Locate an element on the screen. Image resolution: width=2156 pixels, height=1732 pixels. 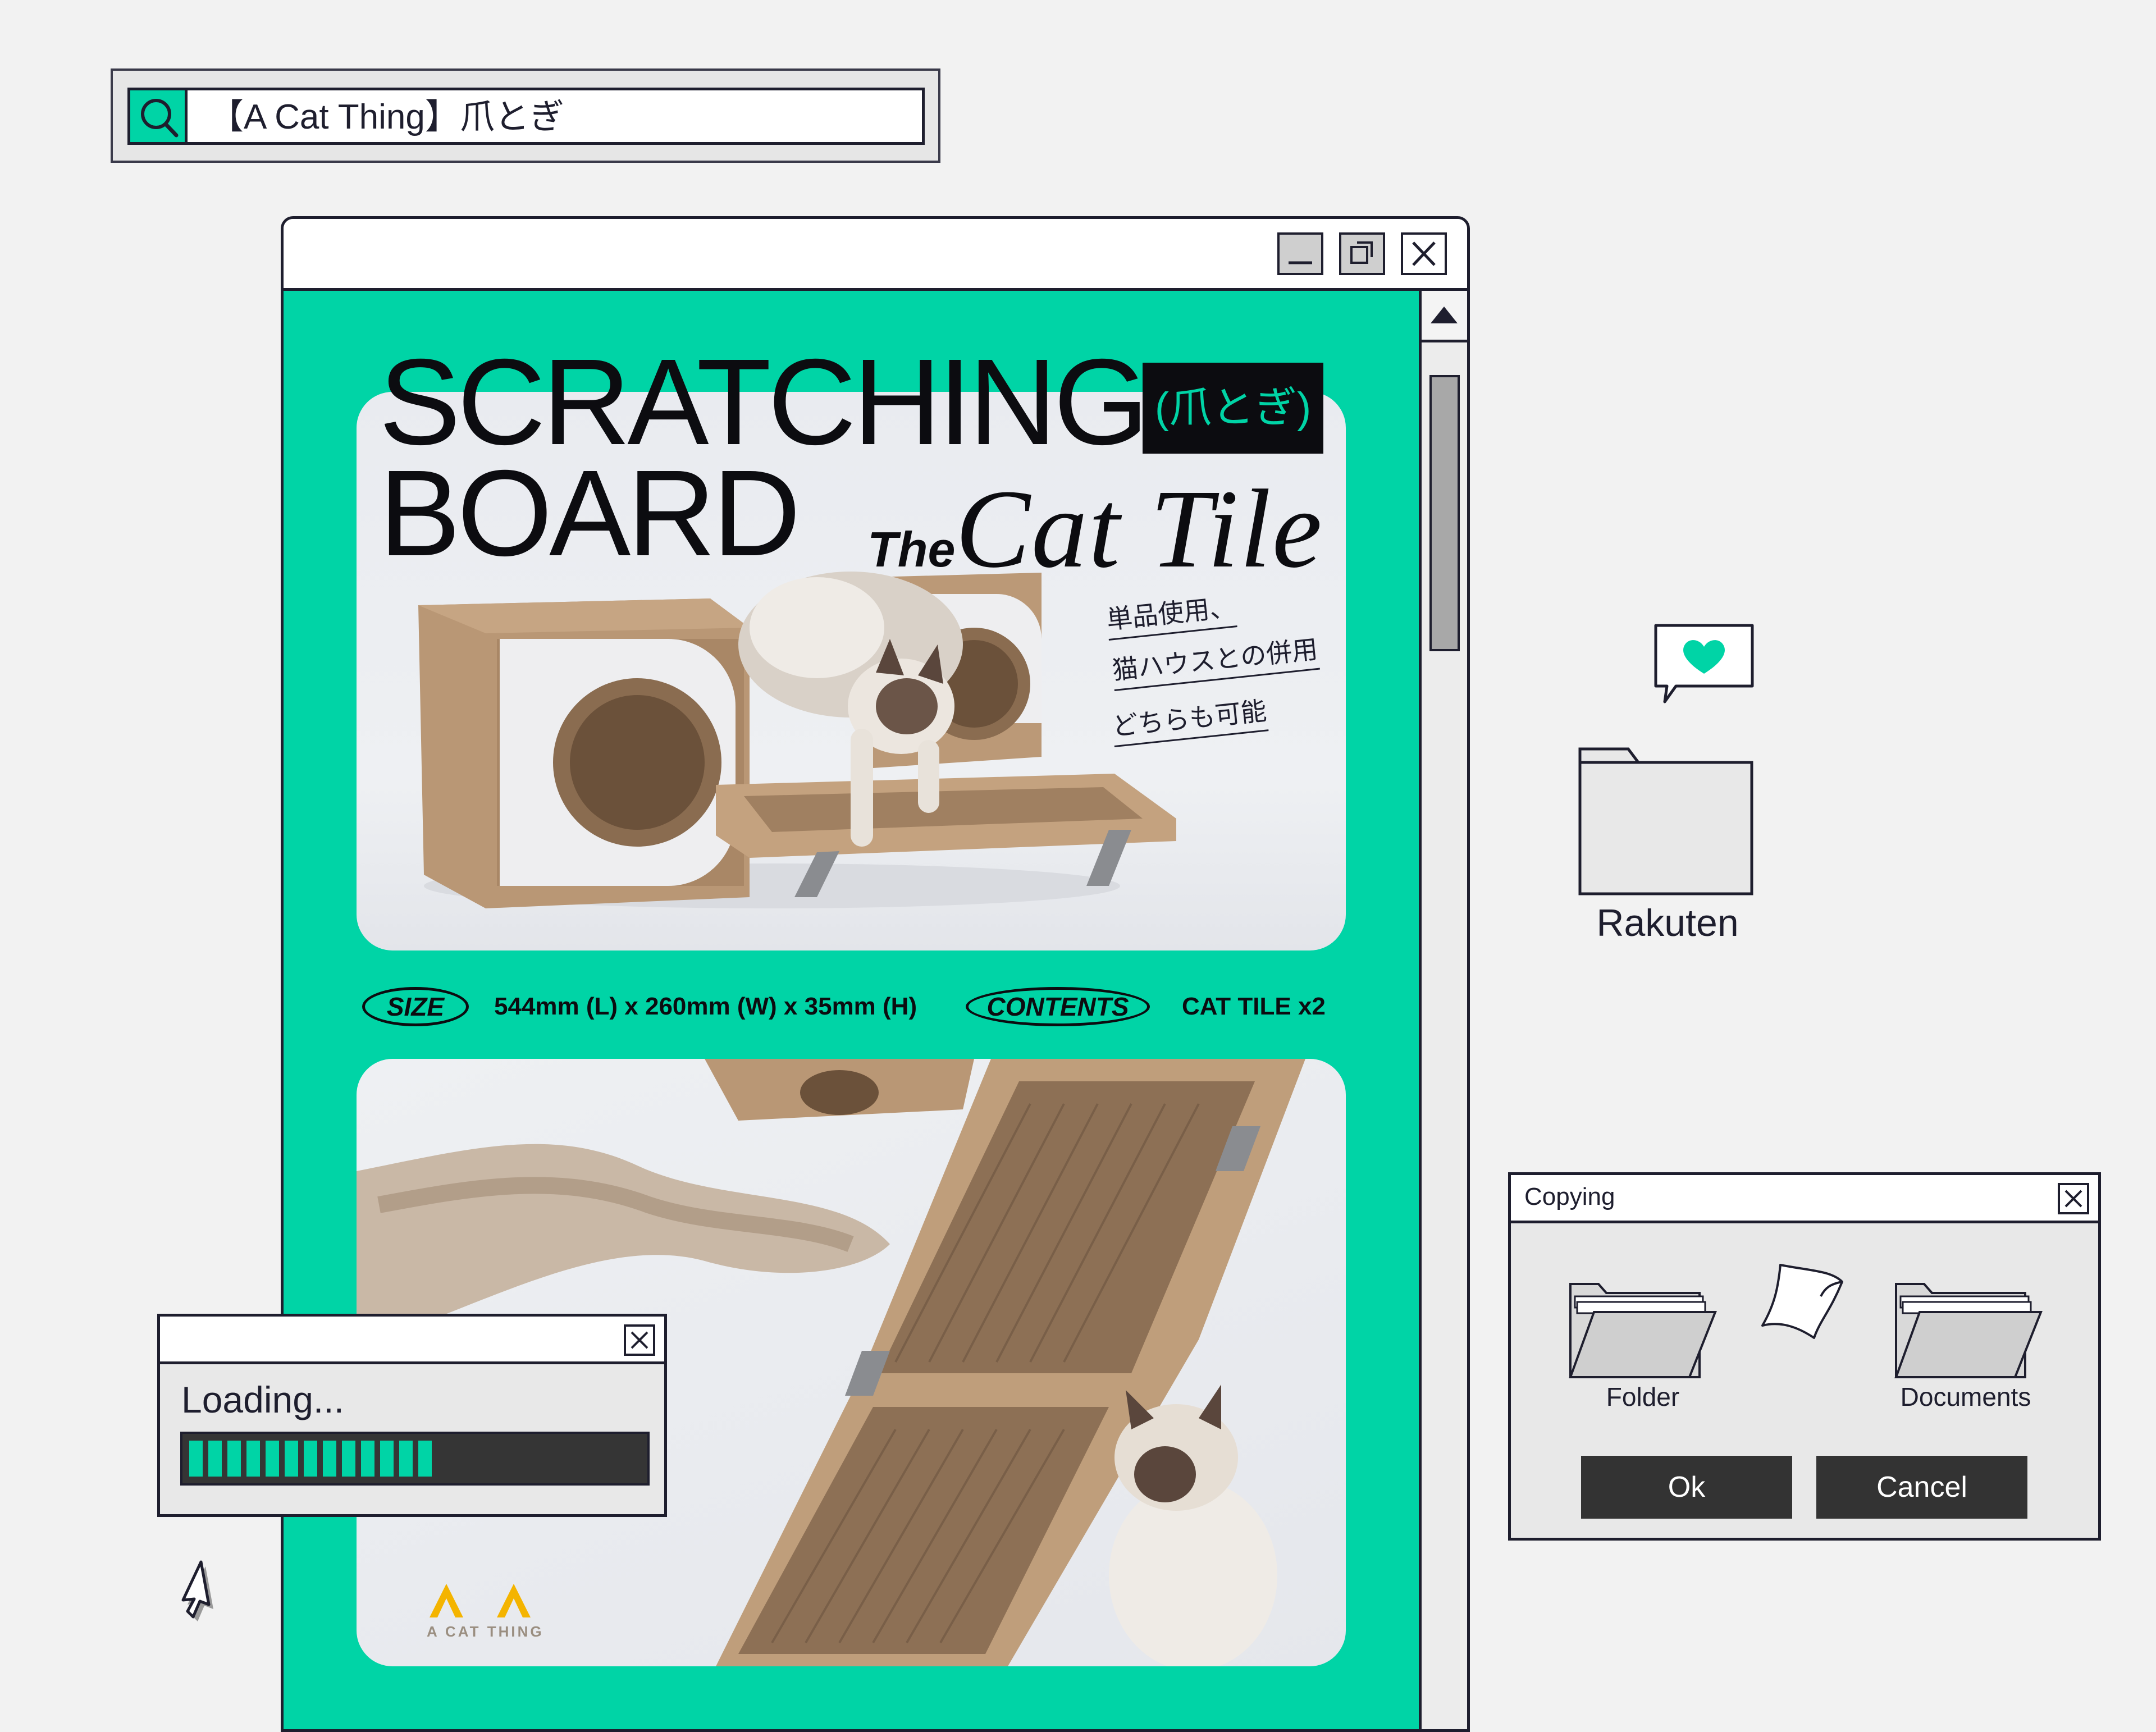
search-button is located at coordinates (159, 116).